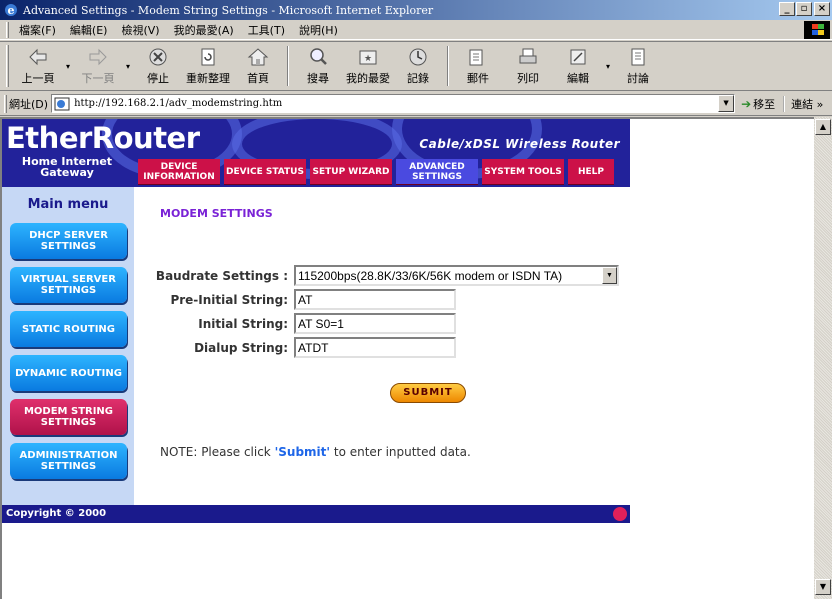  What do you see at coordinates (68, 329) in the screenshot?
I see `sidebar-item-static-routing: STATIC ROUTING` at bounding box center [68, 329].